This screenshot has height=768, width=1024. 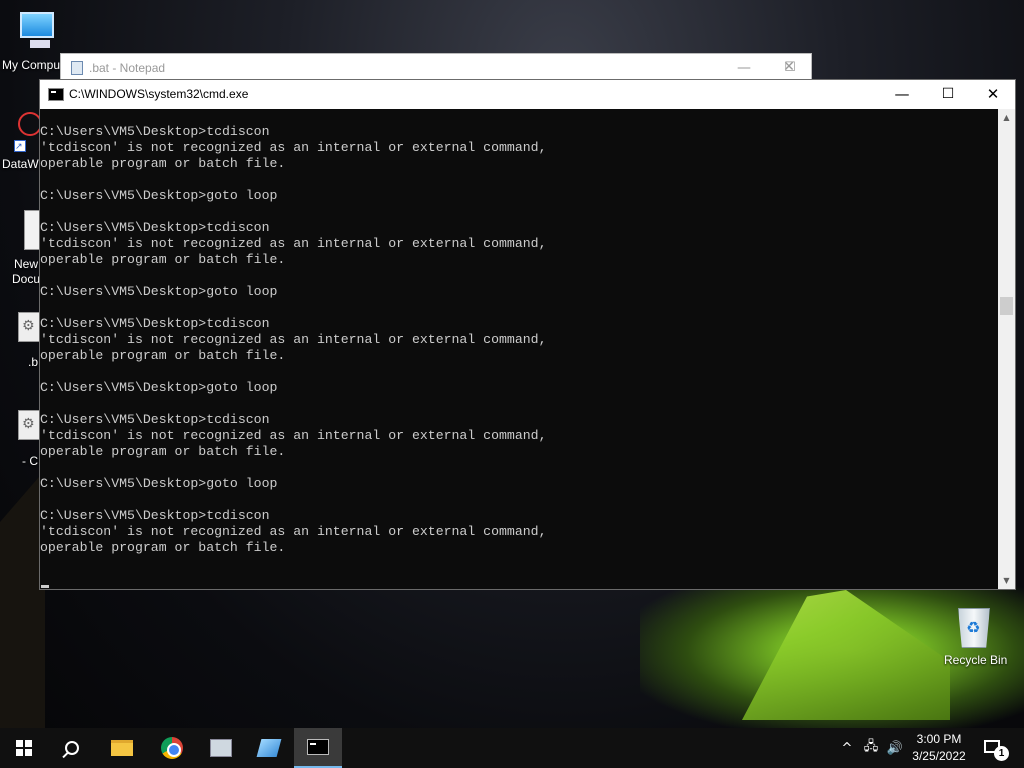 I want to click on taskbar-chrome, so click(x=172, y=748).